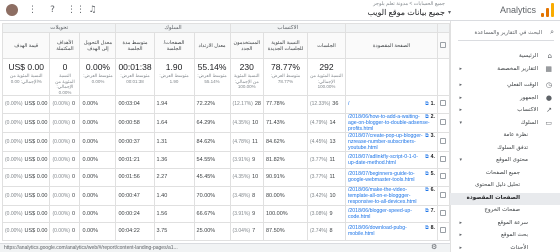 The width and height of the screenshot is (560, 252). What do you see at coordinates (326, 141) in the screenshot?
I see `cell-sessions: (4.45%) 13` at bounding box center [326, 141].